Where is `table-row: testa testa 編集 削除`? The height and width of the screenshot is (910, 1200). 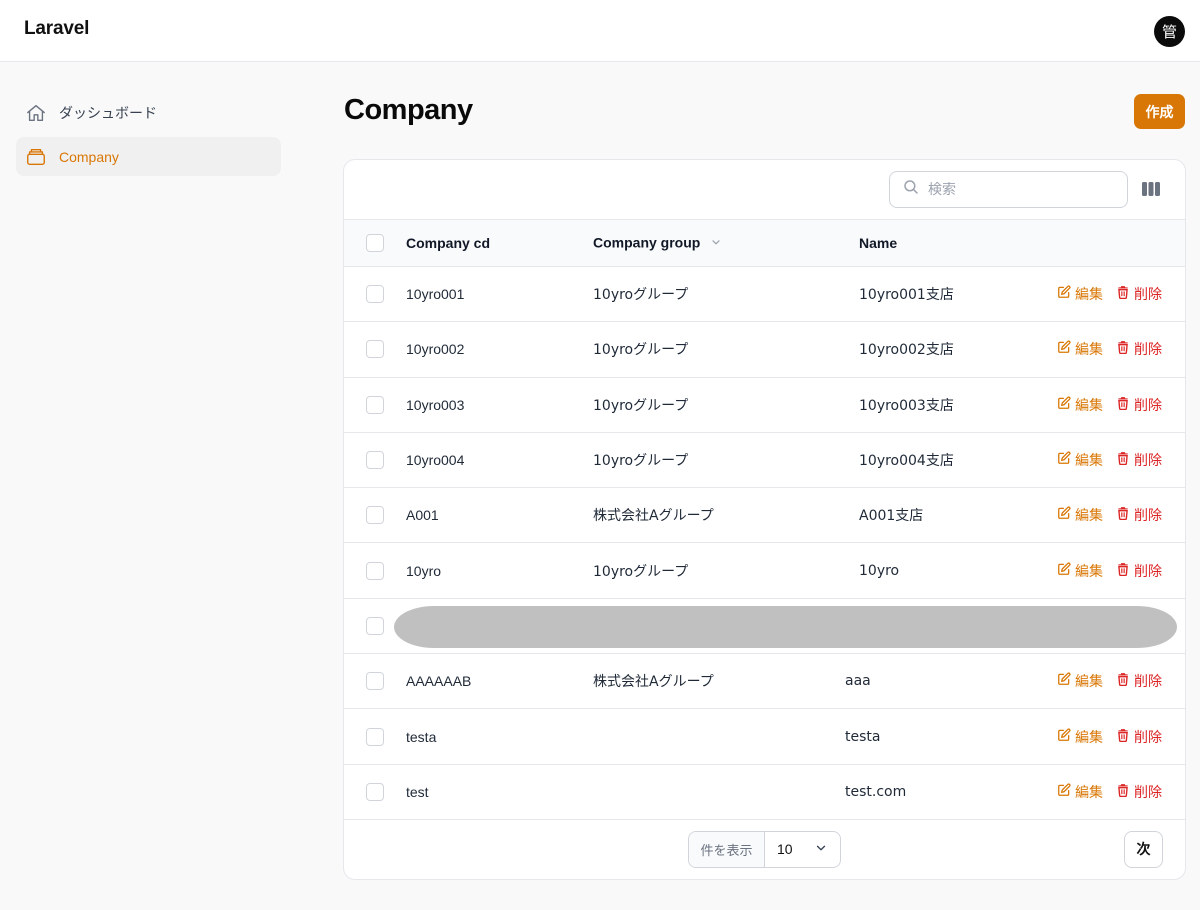 table-row: testa testa 編集 削除 is located at coordinates (764, 737).